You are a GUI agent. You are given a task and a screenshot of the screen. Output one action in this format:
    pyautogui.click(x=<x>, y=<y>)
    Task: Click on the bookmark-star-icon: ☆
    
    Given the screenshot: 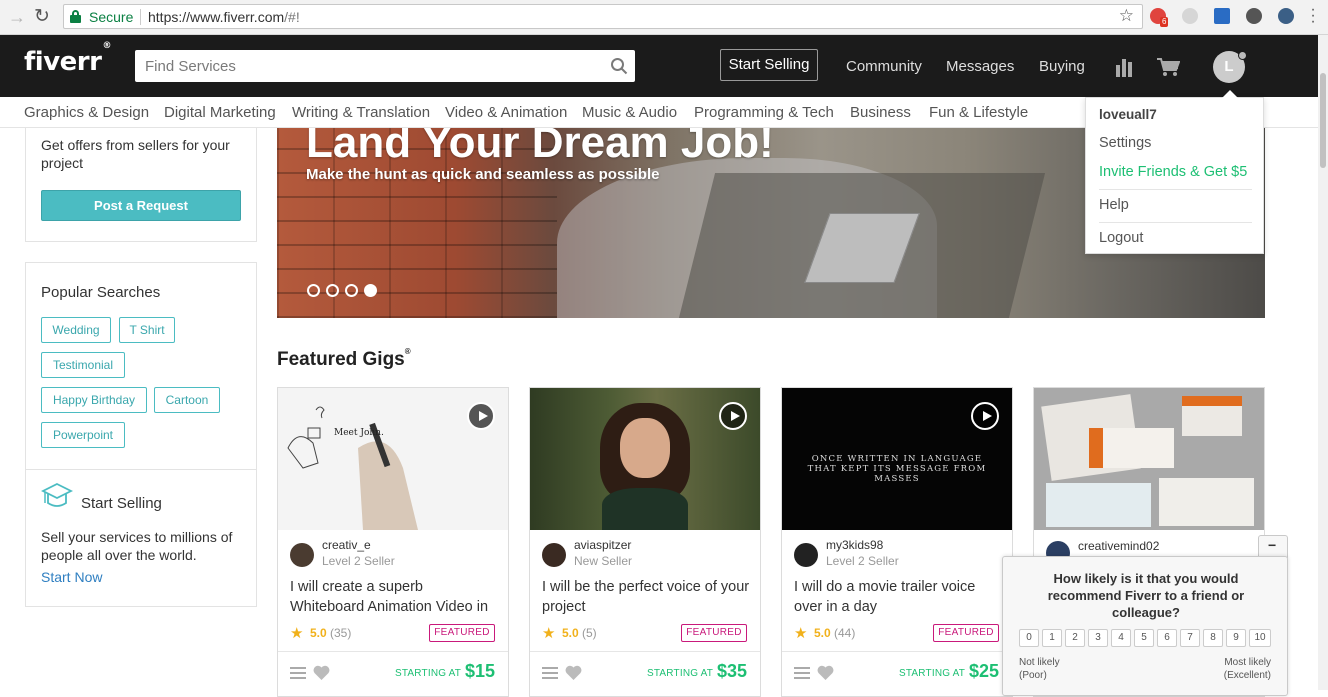 What is the action you would take?
    pyautogui.click(x=1126, y=16)
    